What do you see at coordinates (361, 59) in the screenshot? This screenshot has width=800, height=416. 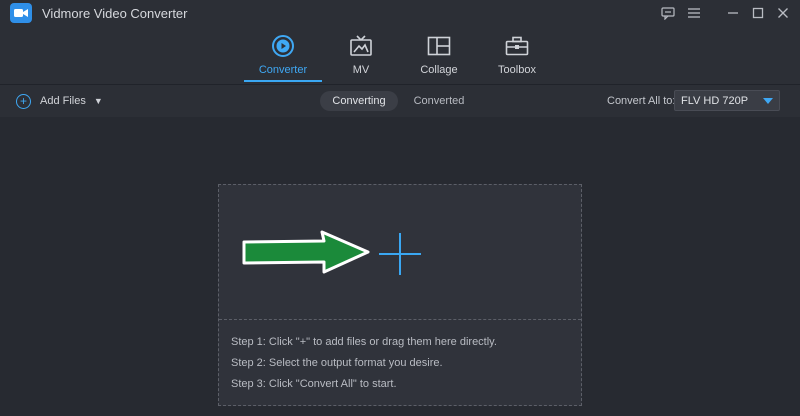 I see `tab-mv: MV` at bounding box center [361, 59].